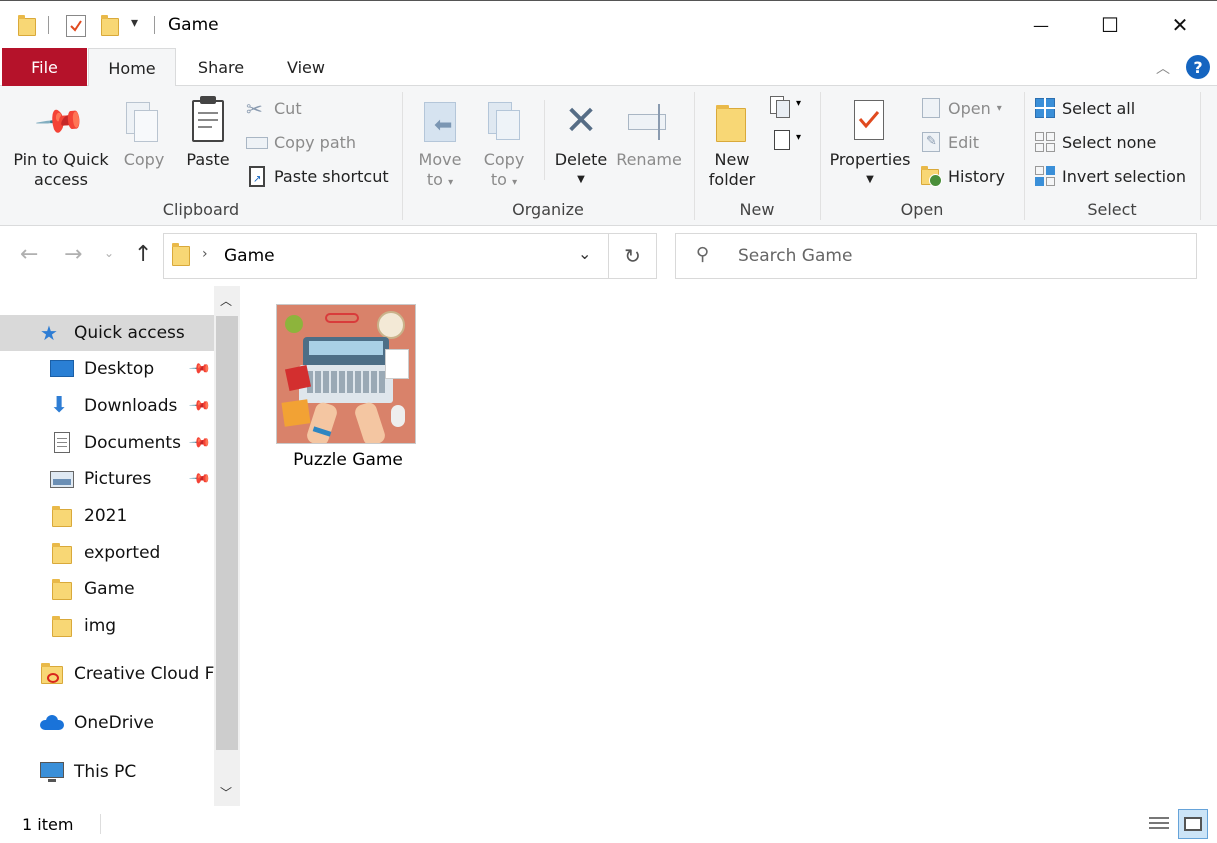  I want to click on nav-onedrive: OneDrive, so click(107, 723).